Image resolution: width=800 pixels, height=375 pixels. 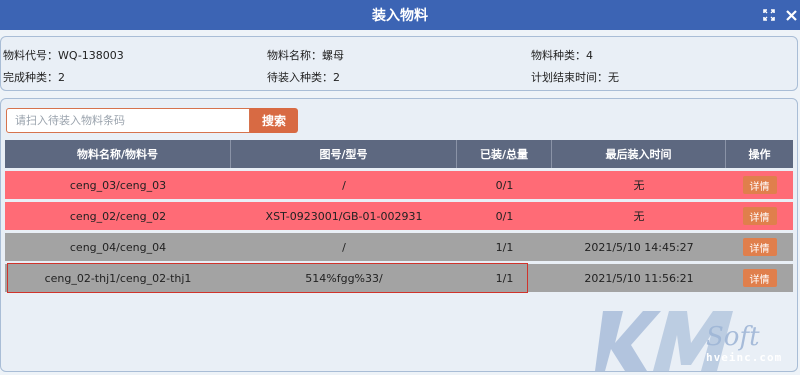 What do you see at coordinates (639, 154) in the screenshot?
I see `header-last-load-time: 最后装入时间` at bounding box center [639, 154].